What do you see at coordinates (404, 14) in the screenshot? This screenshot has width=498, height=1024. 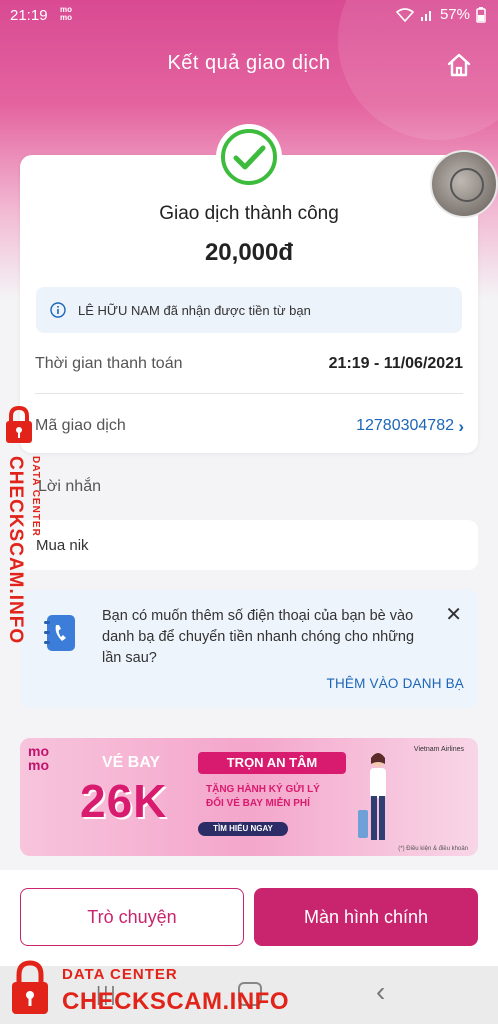 I see `wifi-icon` at bounding box center [404, 14].